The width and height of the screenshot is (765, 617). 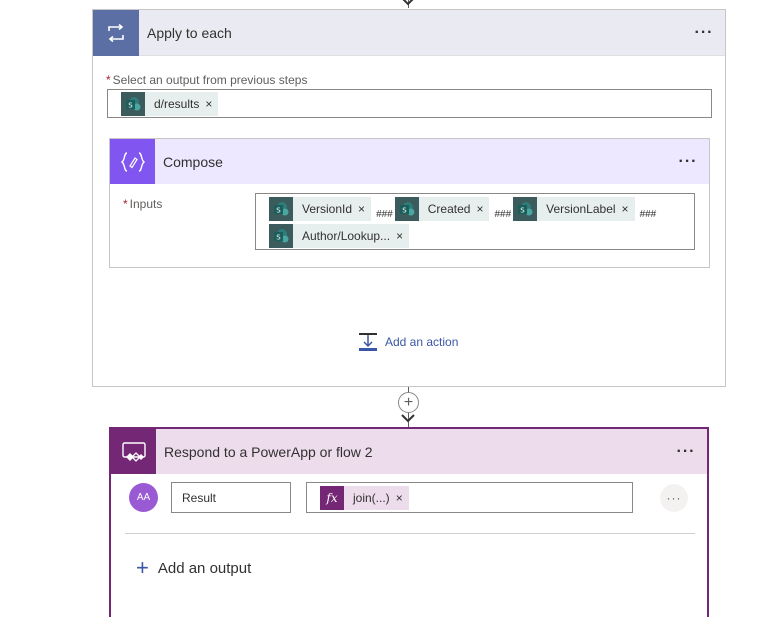 What do you see at coordinates (177, 103) in the screenshot?
I see `token-label: d/results` at bounding box center [177, 103].